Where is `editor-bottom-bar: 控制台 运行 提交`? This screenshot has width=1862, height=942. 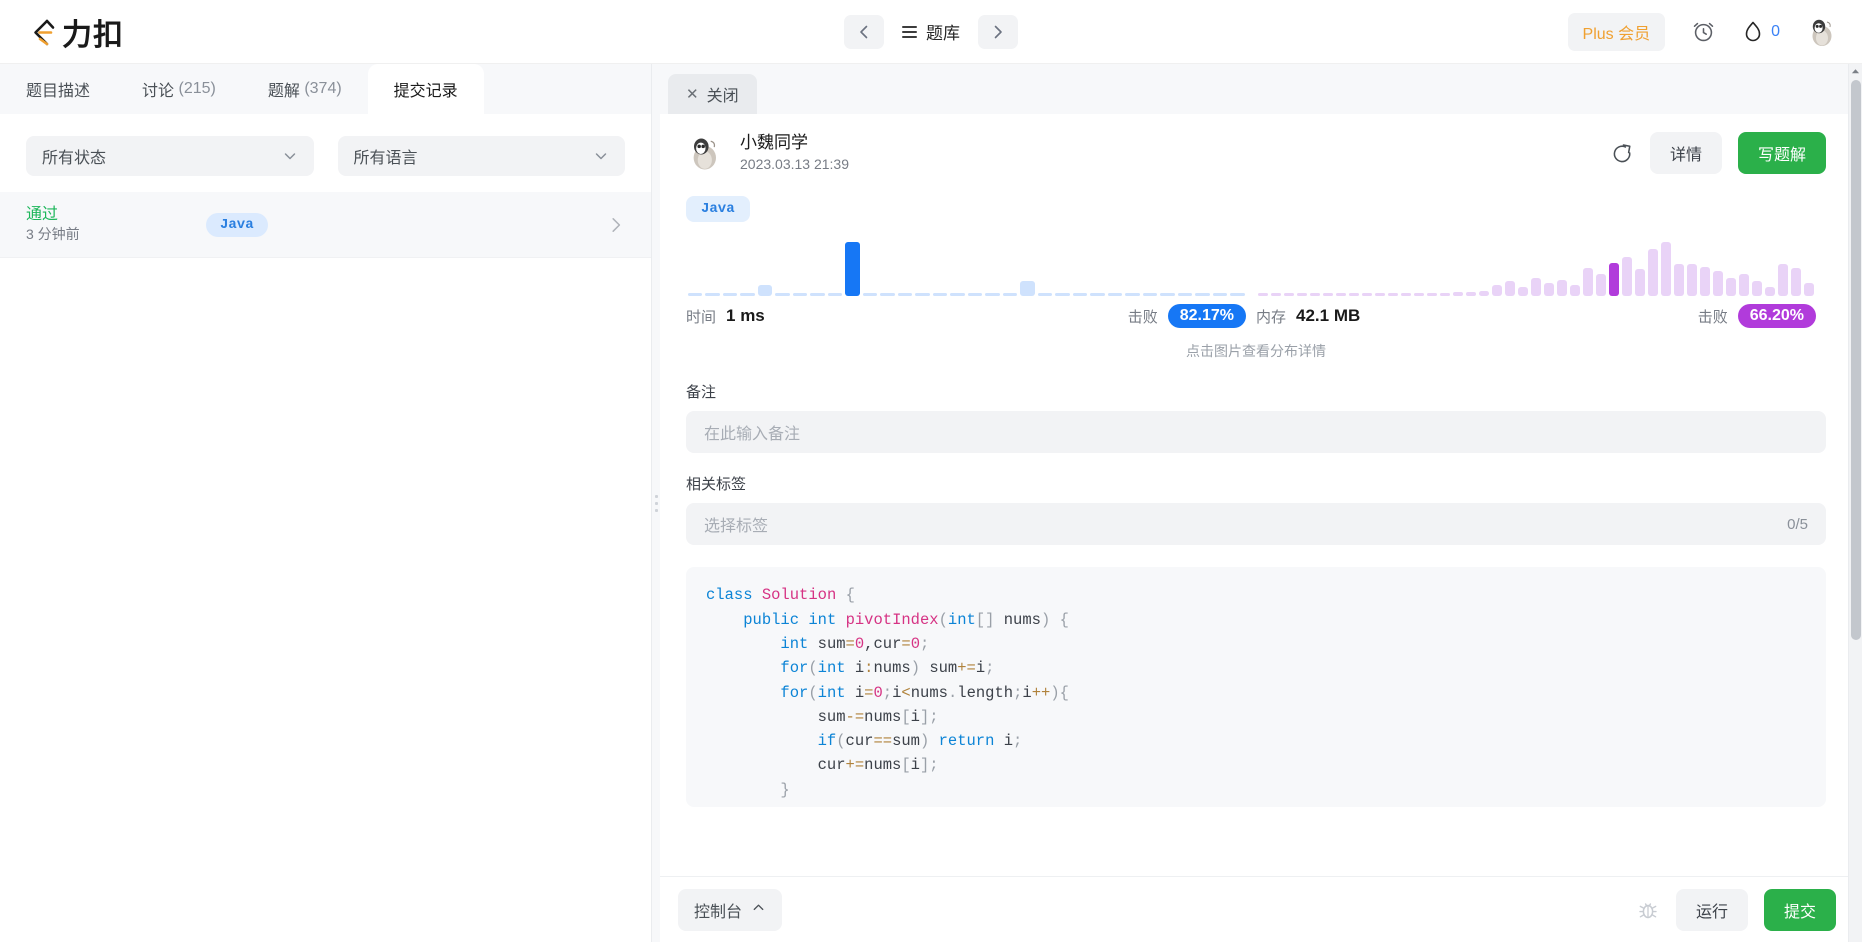 editor-bottom-bar: 控制台 运行 提交 is located at coordinates (1261, 909).